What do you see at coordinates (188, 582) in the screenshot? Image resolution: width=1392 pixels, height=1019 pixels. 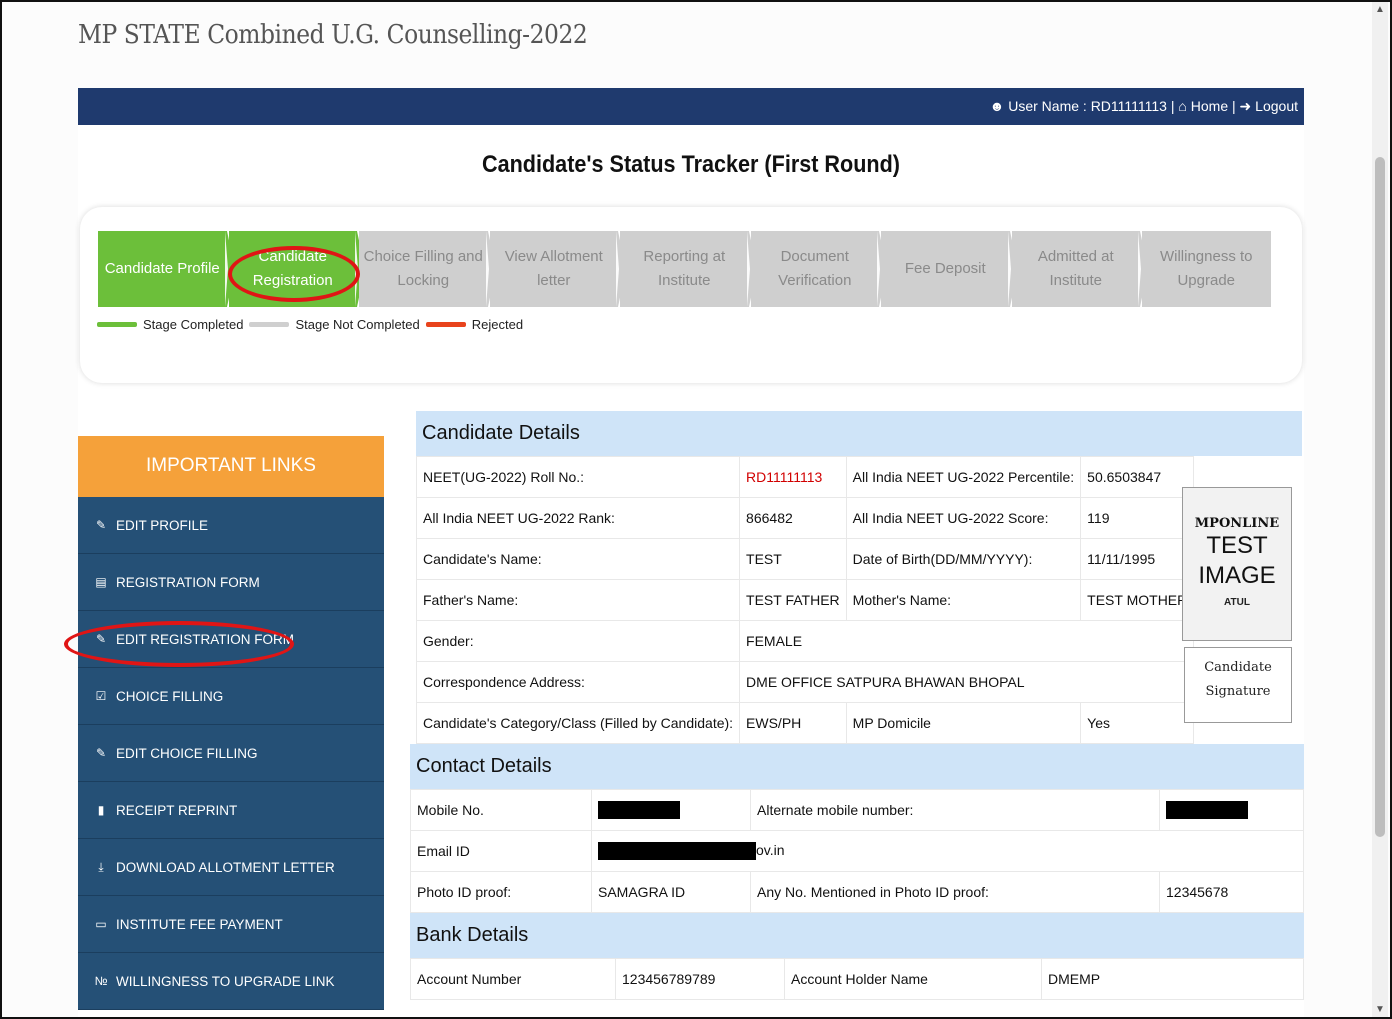 I see `sidebar-item-label: REGISTRATION FORM` at bounding box center [188, 582].